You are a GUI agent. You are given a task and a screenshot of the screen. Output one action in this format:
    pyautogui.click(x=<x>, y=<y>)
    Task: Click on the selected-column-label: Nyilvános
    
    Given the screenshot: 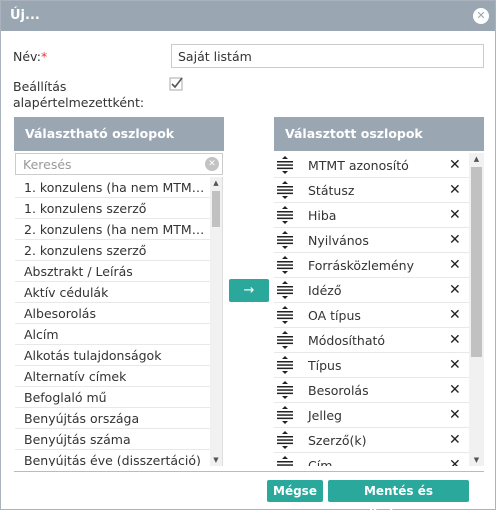 What is the action you would take?
    pyautogui.click(x=338, y=240)
    